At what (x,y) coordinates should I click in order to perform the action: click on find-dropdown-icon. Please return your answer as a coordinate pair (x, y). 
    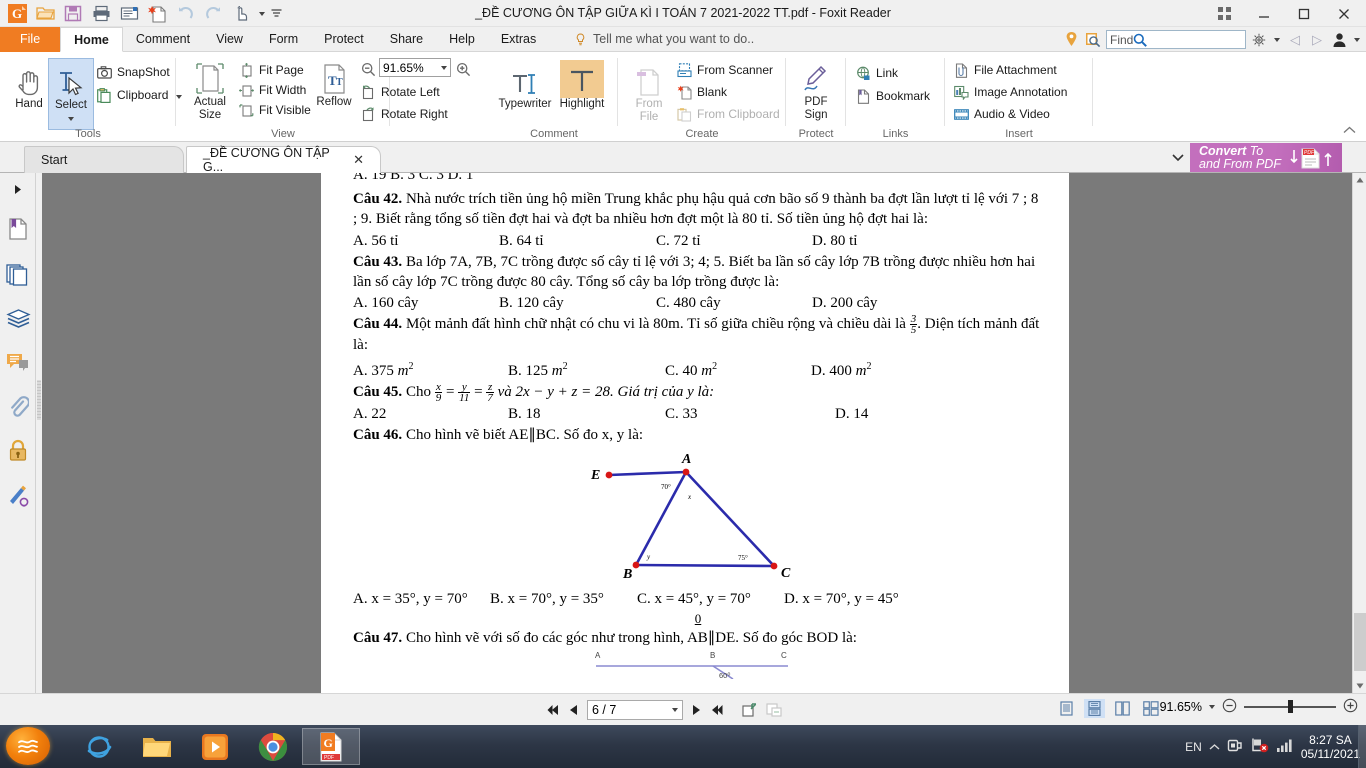
    Looking at the image, I should click on (1277, 39).